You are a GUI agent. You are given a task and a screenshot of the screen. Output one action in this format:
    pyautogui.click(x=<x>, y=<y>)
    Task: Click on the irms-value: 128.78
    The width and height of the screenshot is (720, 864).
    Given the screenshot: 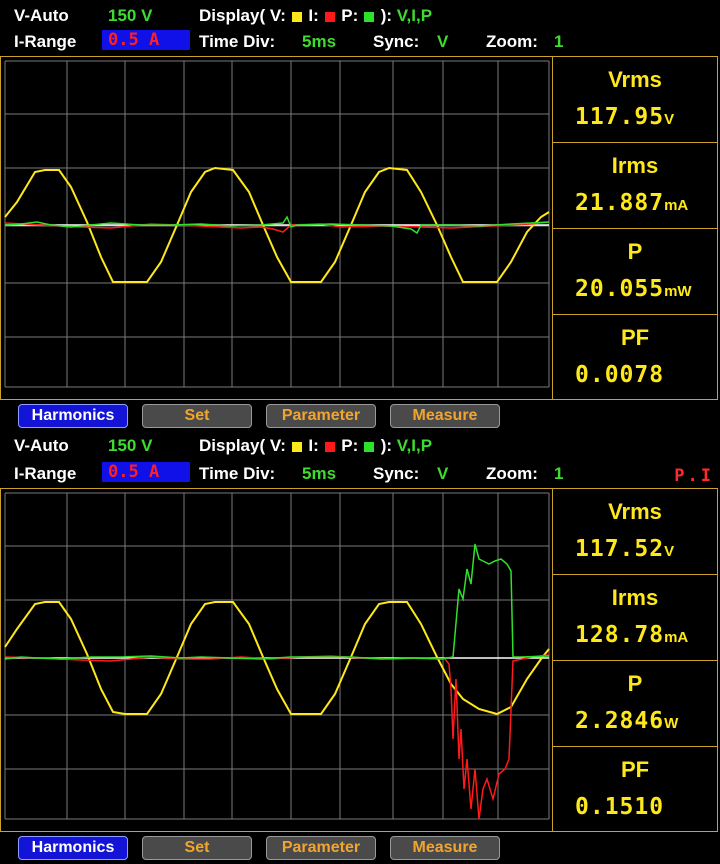 What is the action you would take?
    pyautogui.click(x=620, y=635)
    